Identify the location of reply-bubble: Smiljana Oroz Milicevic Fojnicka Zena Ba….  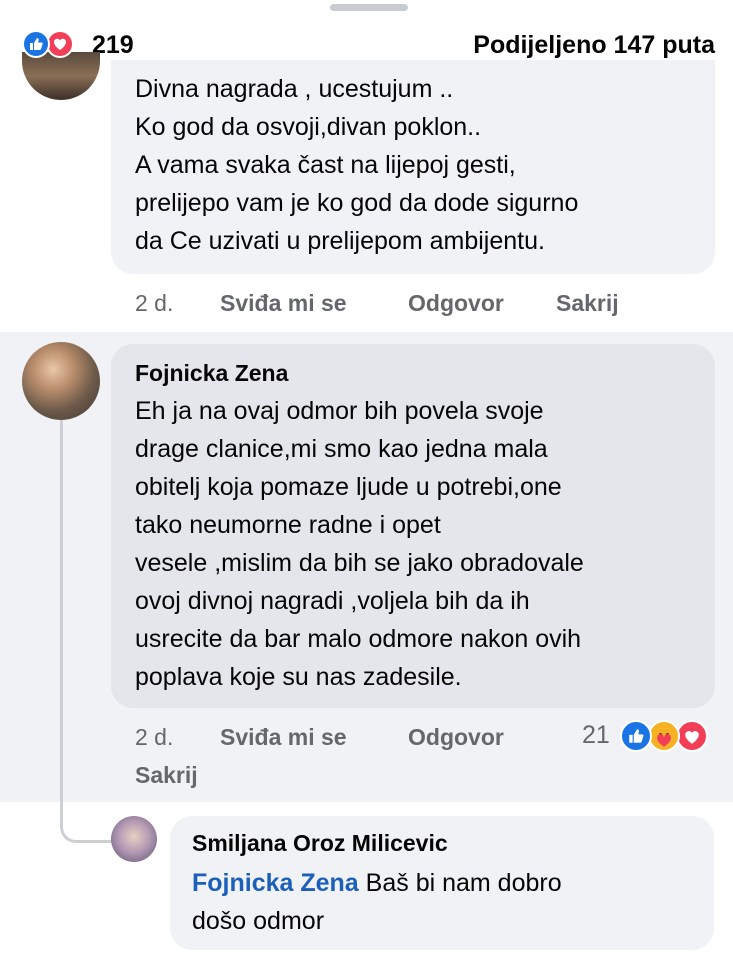
(442, 883).